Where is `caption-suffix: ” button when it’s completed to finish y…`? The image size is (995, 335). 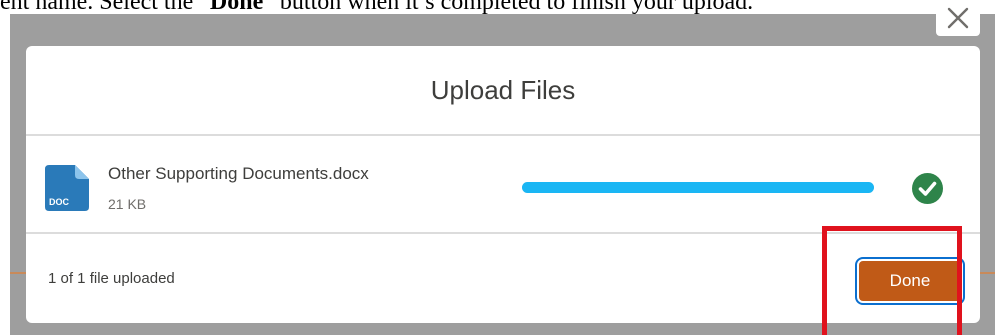
caption-suffix: ” button when it’s completed to finish y… is located at coordinates (508, 7).